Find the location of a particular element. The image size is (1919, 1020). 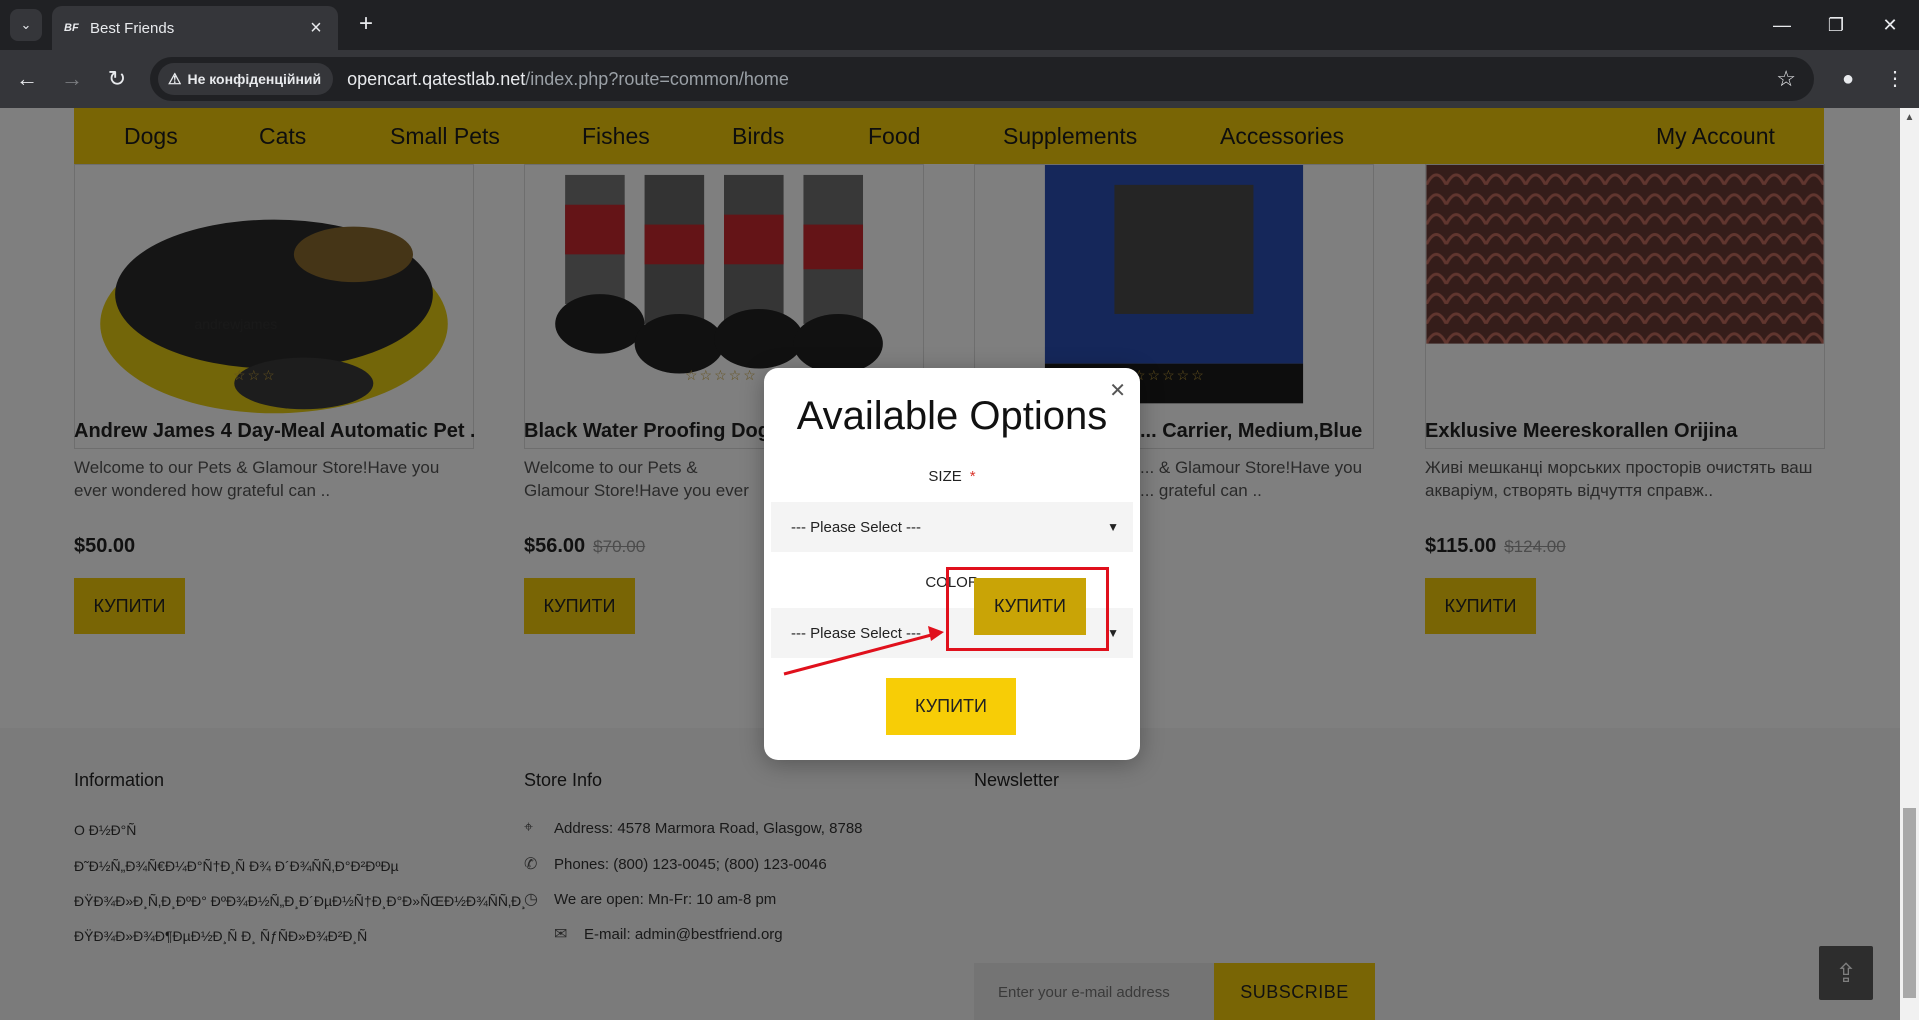

close-window-icon: ✕ is located at coordinates (1889, 25).